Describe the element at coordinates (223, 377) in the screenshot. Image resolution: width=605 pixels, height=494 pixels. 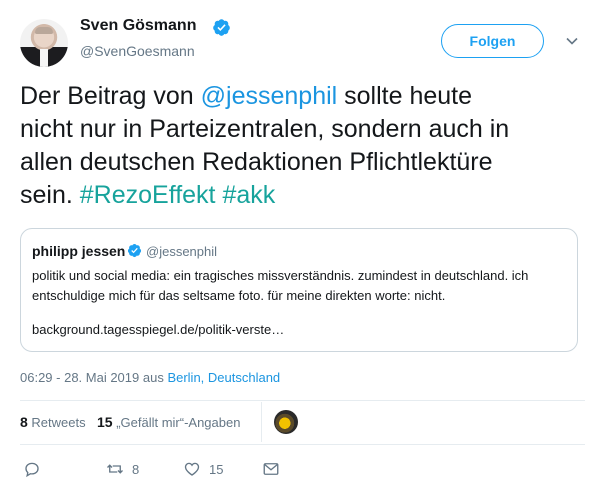
I see `location-link: Berlin, Deutschland` at that location.